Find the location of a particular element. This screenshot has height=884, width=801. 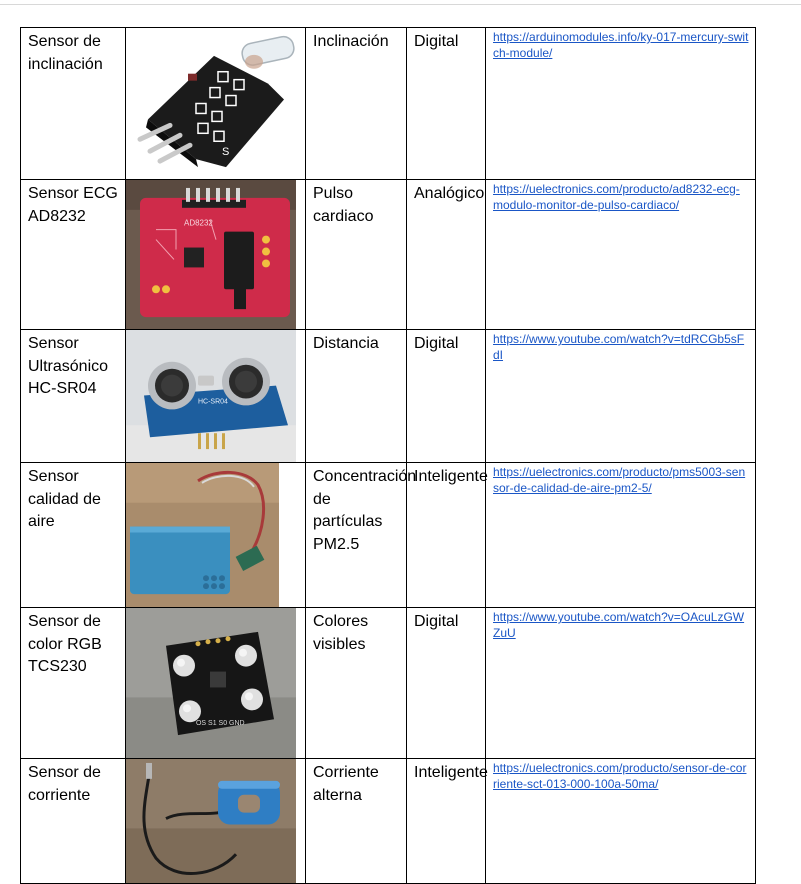

sensor-function: Colores visibles is located at coordinates (356, 683).